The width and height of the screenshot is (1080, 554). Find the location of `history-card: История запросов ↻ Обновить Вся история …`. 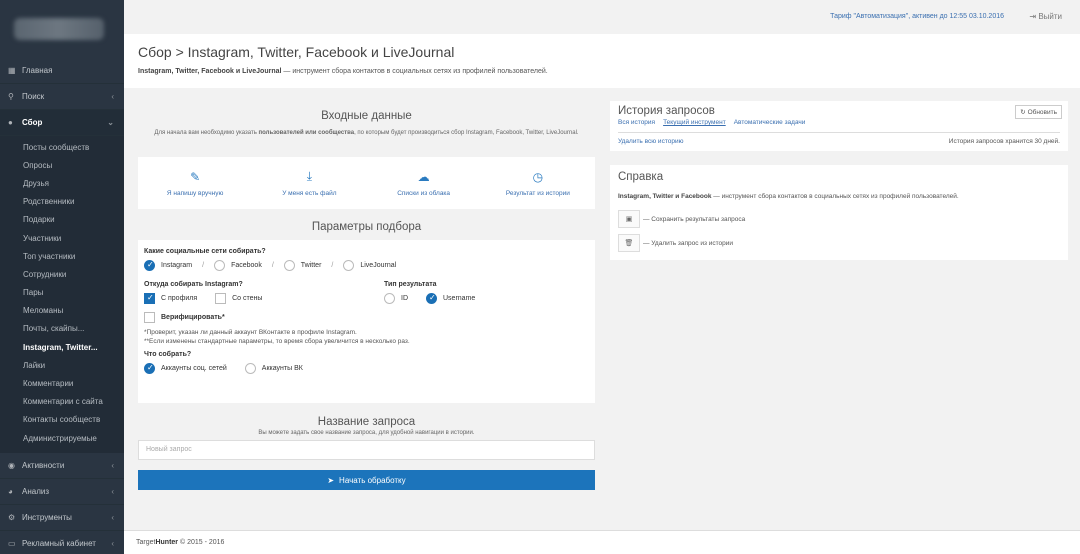

history-card: История запросов ↻ Обновить Вся история … is located at coordinates (839, 126).